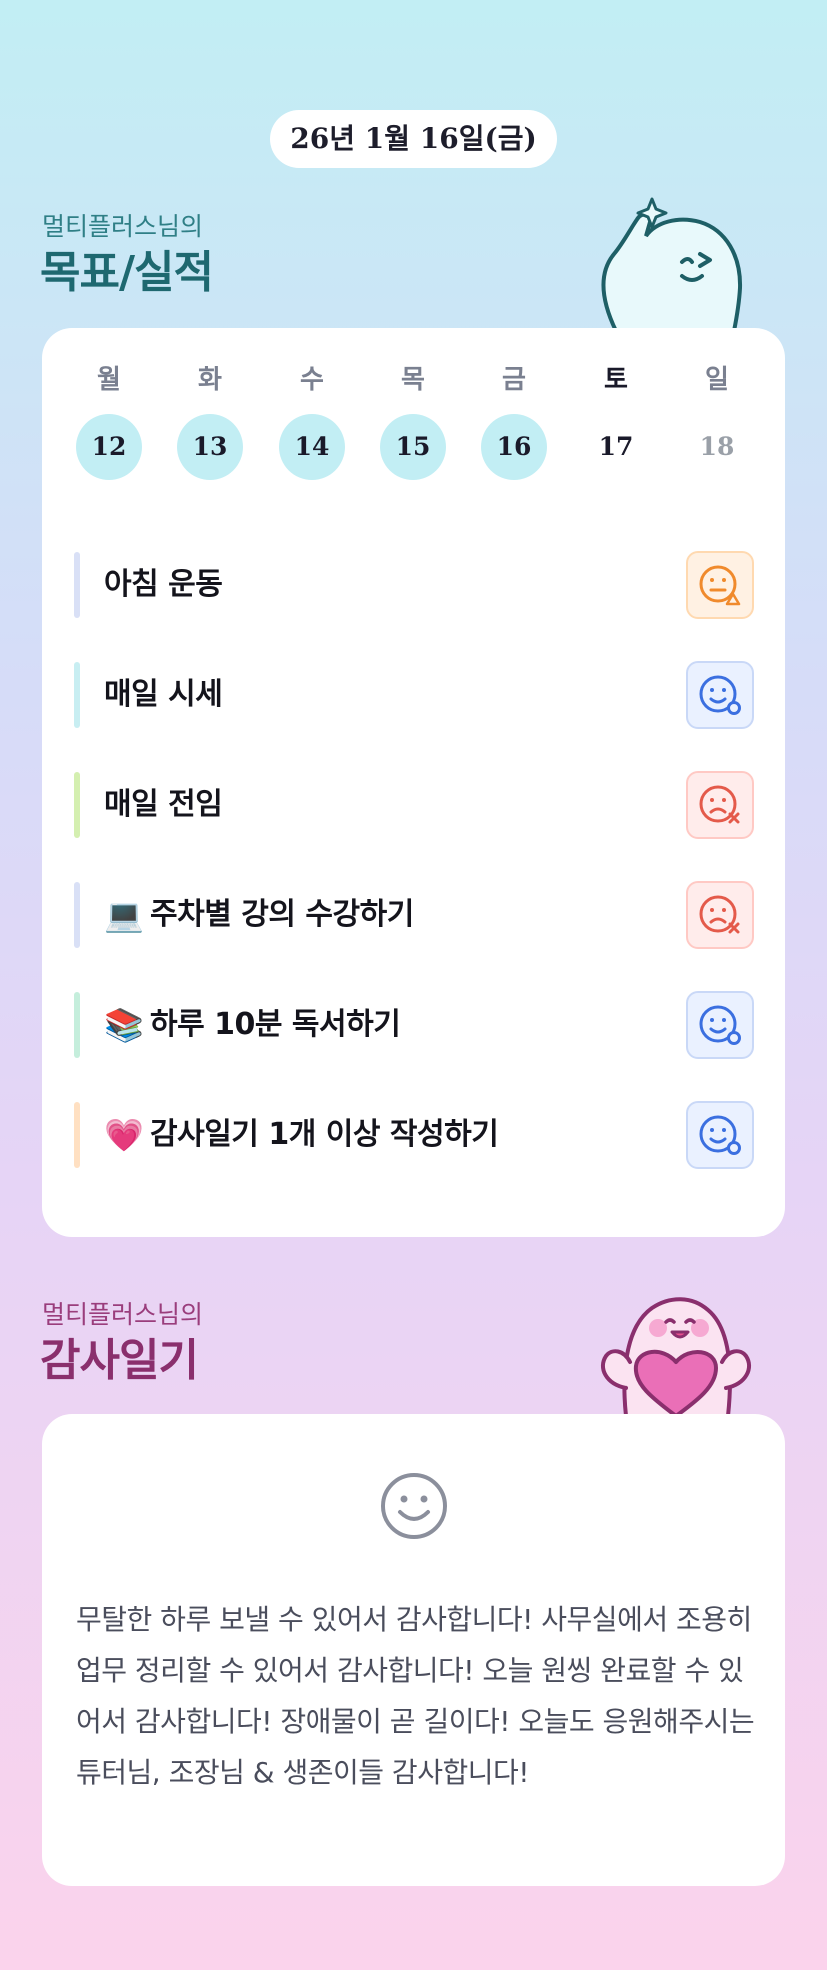  What do you see at coordinates (616, 380) in the screenshot?
I see `day-label: 토` at bounding box center [616, 380].